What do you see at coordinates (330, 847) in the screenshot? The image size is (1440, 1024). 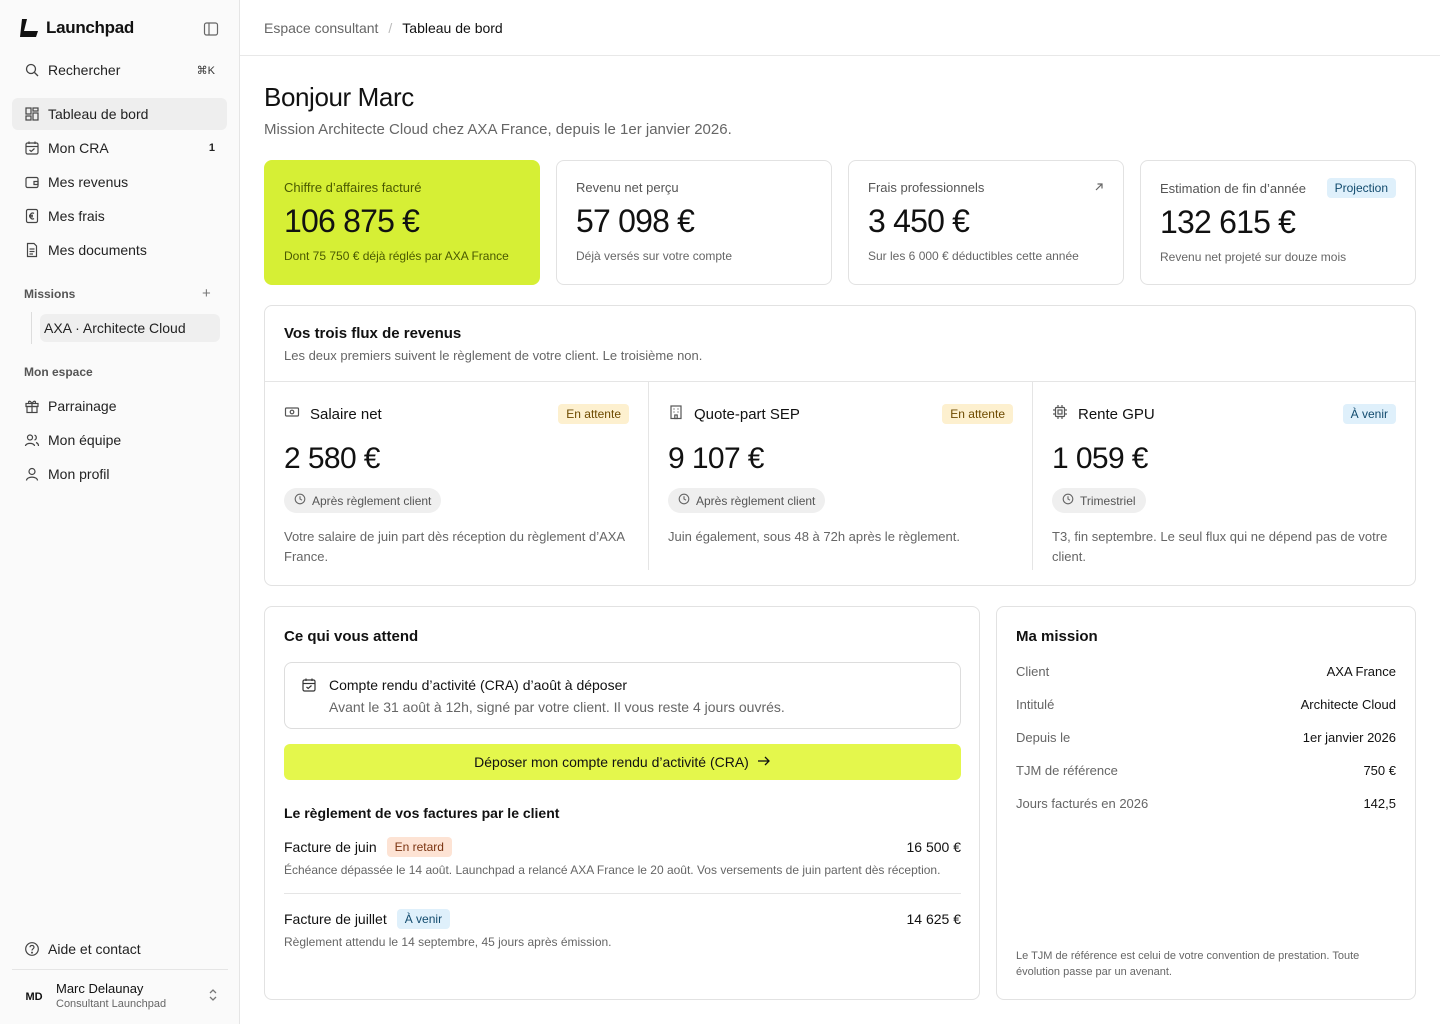 I see `invoice-name: Facture de juin` at bounding box center [330, 847].